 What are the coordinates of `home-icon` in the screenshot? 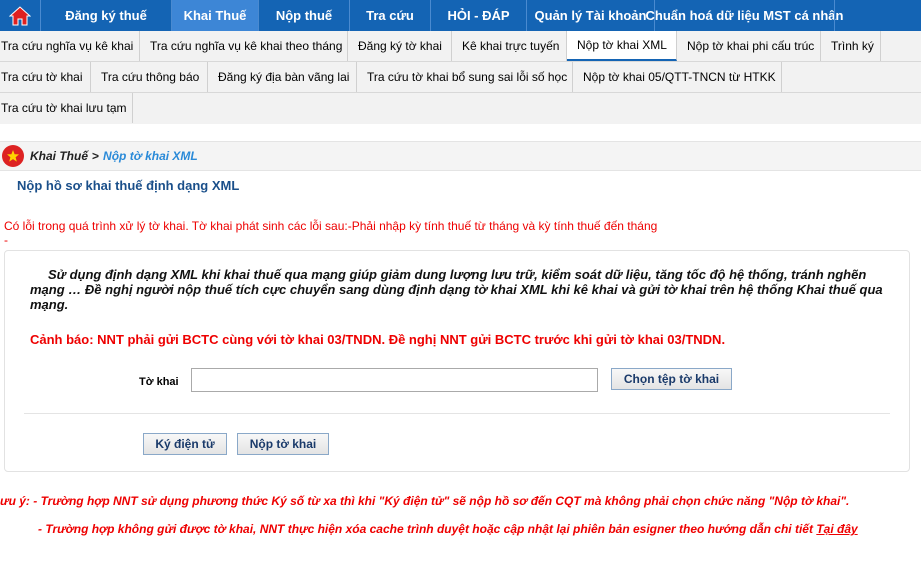 It's located at (20, 15).